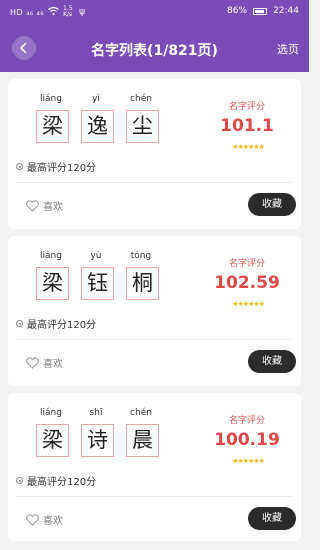 Image resolution: width=320 pixels, height=550 pixels. What do you see at coordinates (82, 12) in the screenshot?
I see `usb-icon: ψ` at bounding box center [82, 12].